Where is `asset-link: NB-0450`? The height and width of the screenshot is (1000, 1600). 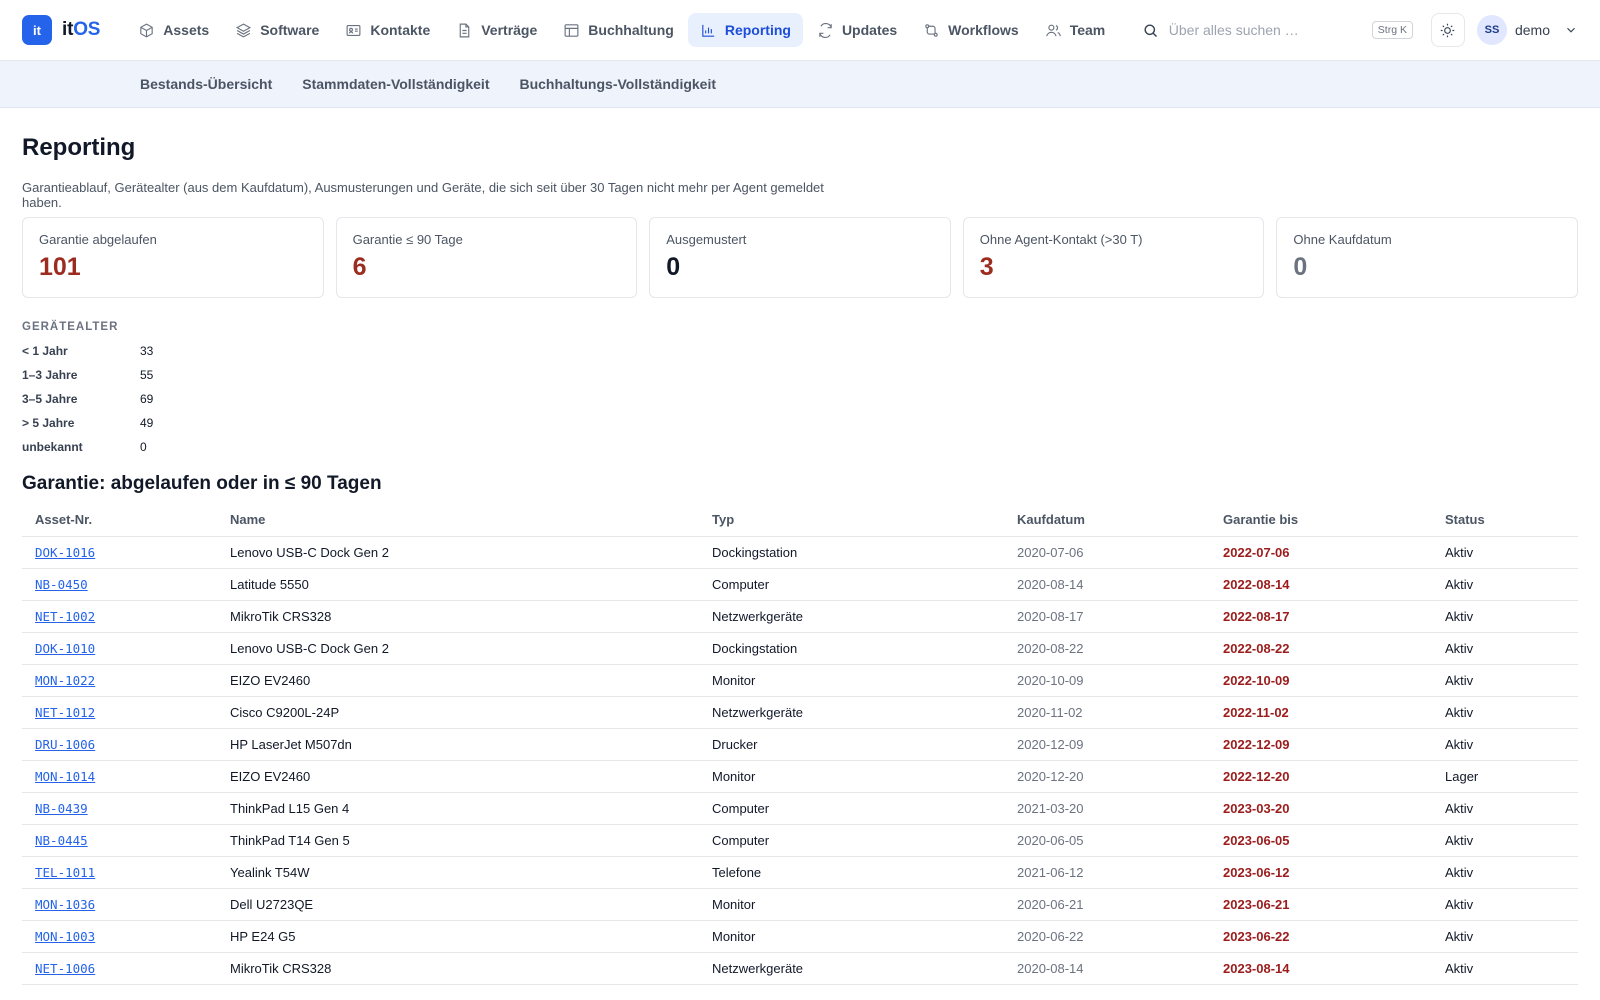 asset-link: NB-0450 is located at coordinates (61, 584).